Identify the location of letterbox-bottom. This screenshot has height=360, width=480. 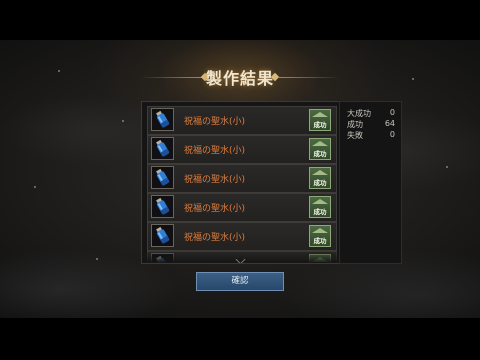
(240, 339).